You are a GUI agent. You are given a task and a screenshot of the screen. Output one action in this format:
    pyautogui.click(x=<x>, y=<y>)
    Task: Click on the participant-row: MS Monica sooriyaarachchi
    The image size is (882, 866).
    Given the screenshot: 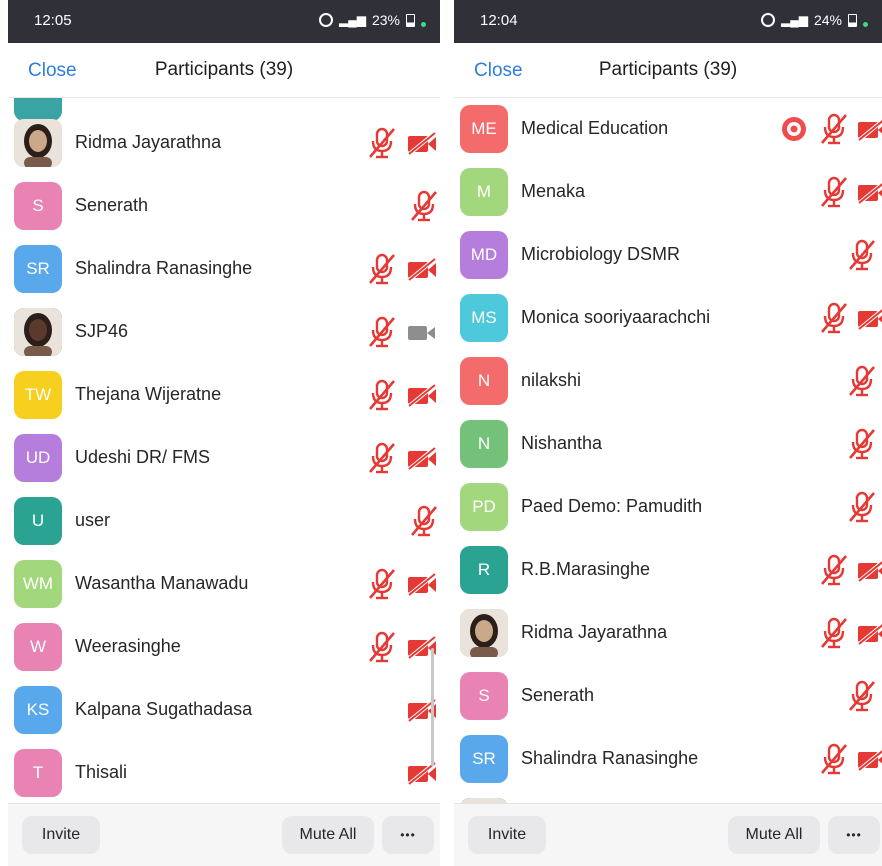 What is the action you would take?
    pyautogui.click(x=668, y=318)
    